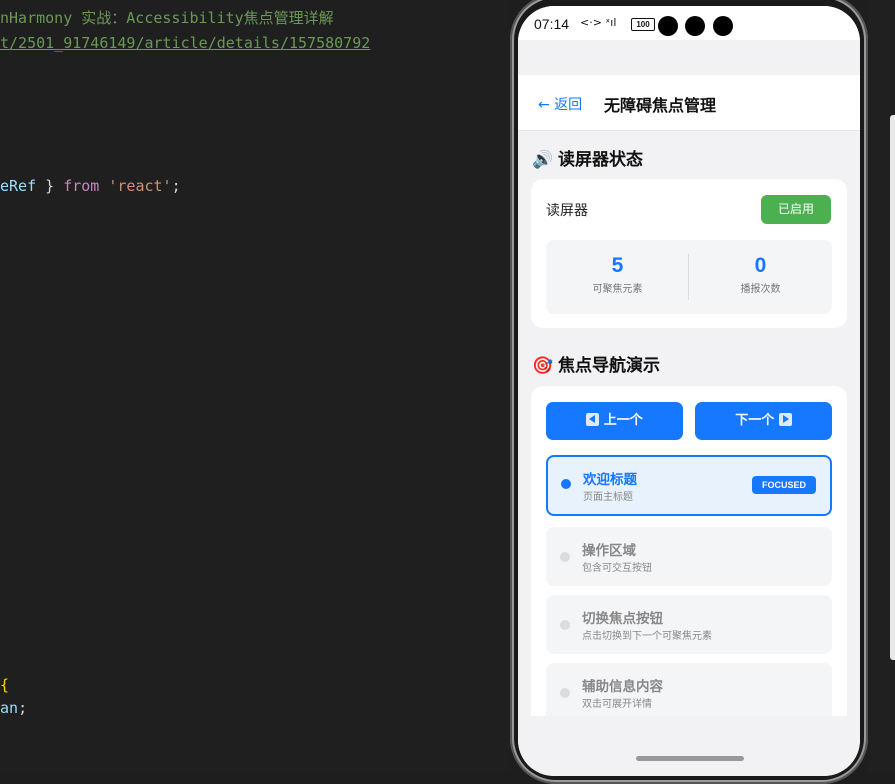 The height and width of the screenshot is (784, 895). I want to click on back-button: ← 返回, so click(560, 104).